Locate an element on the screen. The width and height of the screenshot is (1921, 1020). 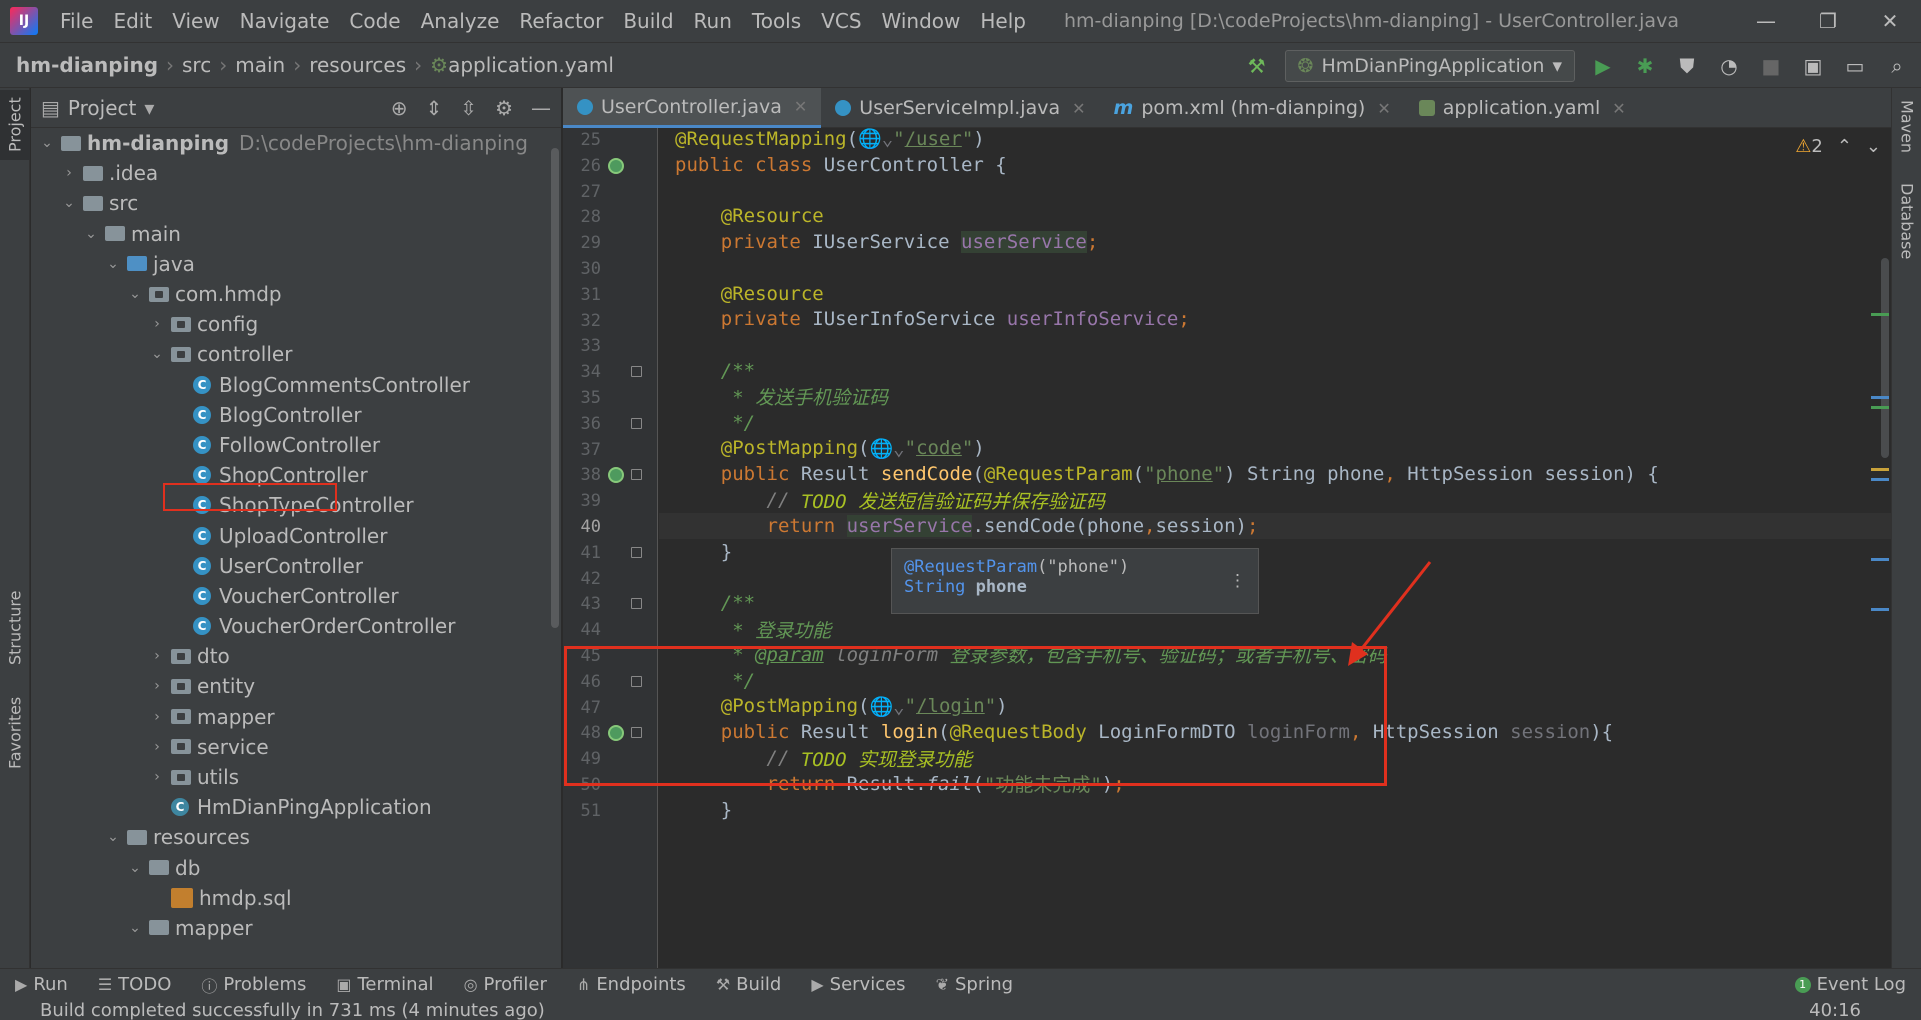
services-tool-button: ▶ Services is located at coordinates (858, 984).